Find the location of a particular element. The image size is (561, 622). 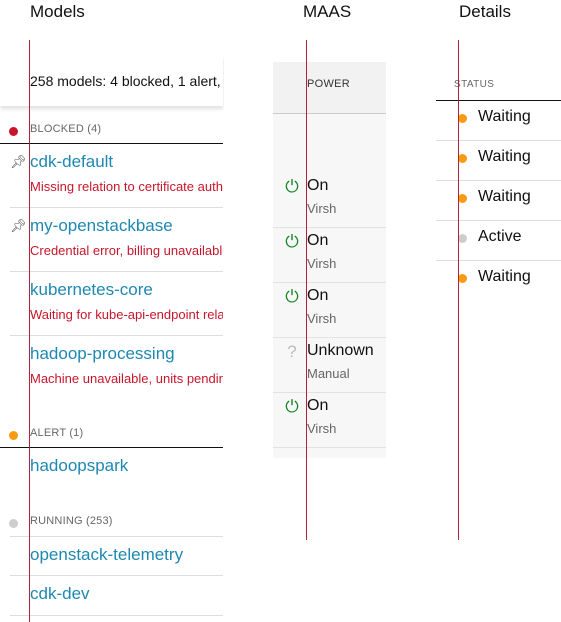

status-text: Active is located at coordinates (500, 236).